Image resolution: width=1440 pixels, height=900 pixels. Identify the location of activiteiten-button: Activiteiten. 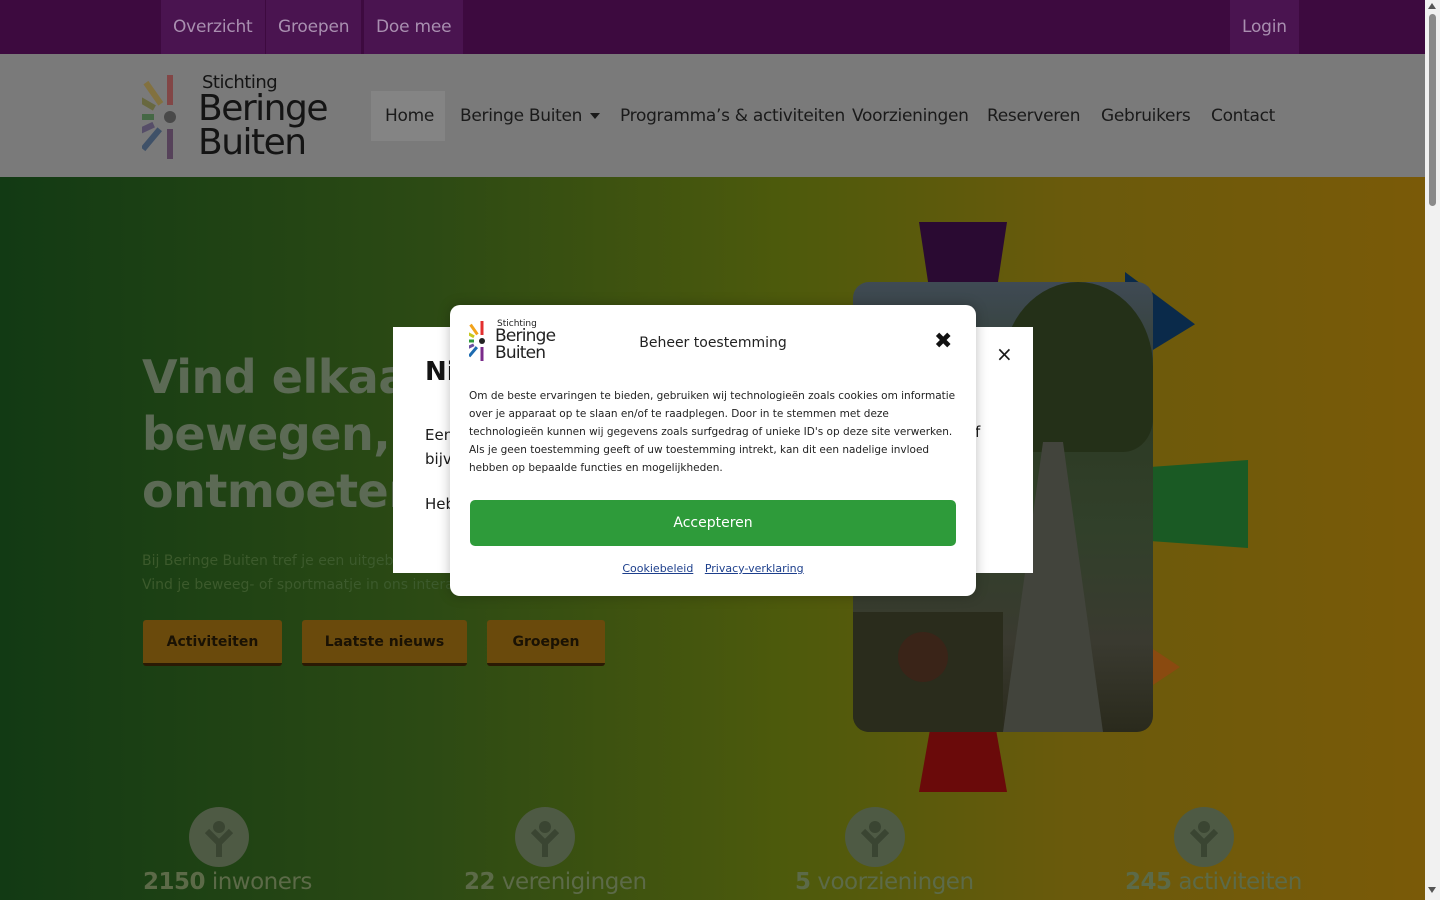
(212, 643).